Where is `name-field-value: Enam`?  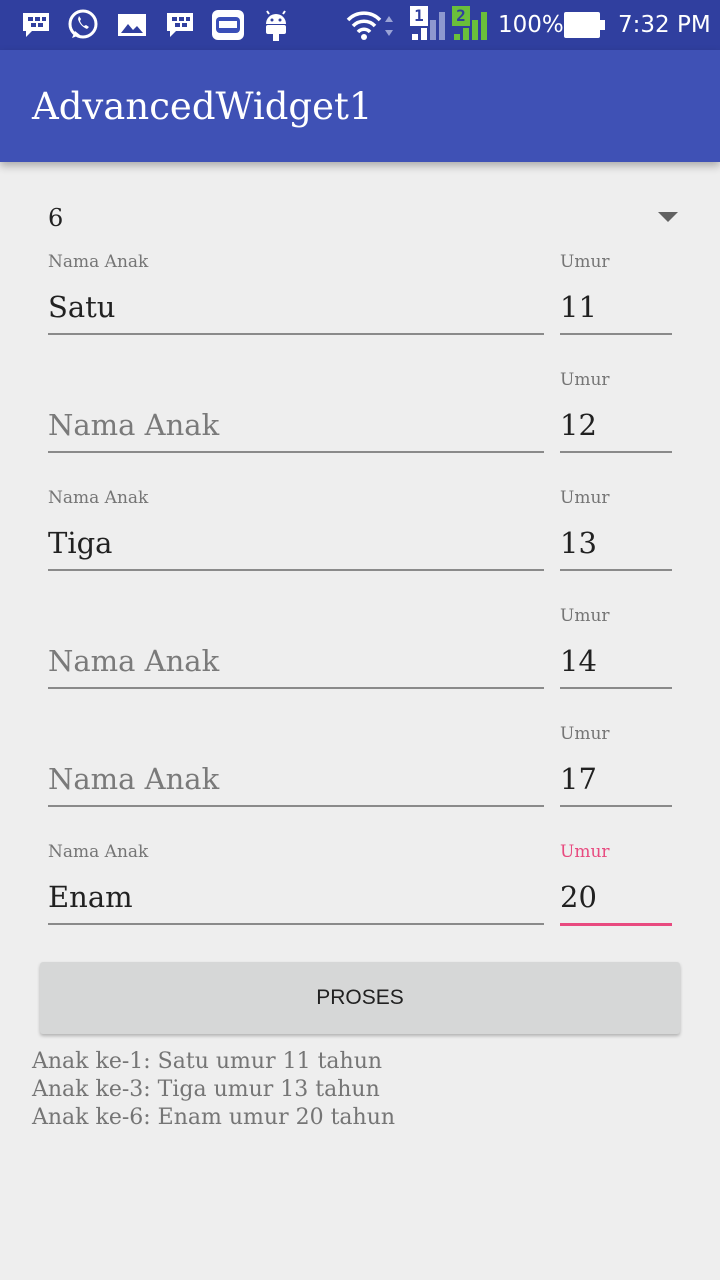 name-field-value: Enam is located at coordinates (90, 897).